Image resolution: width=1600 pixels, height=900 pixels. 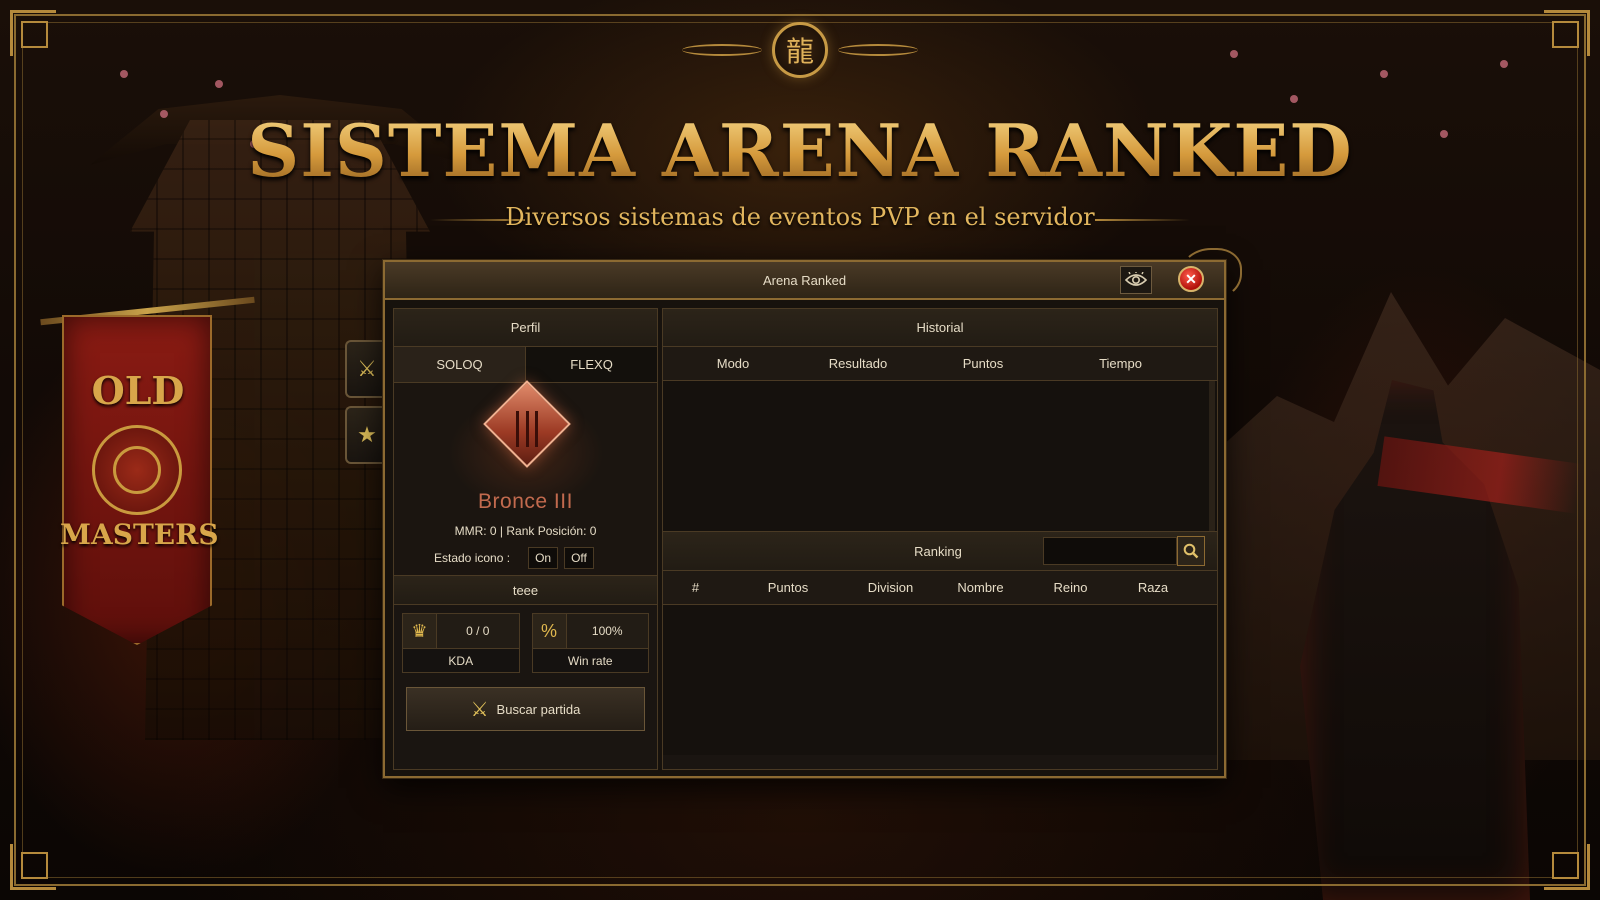 What do you see at coordinates (800, 150) in the screenshot?
I see `page-title: SISTEMA ARENA RANKED` at bounding box center [800, 150].